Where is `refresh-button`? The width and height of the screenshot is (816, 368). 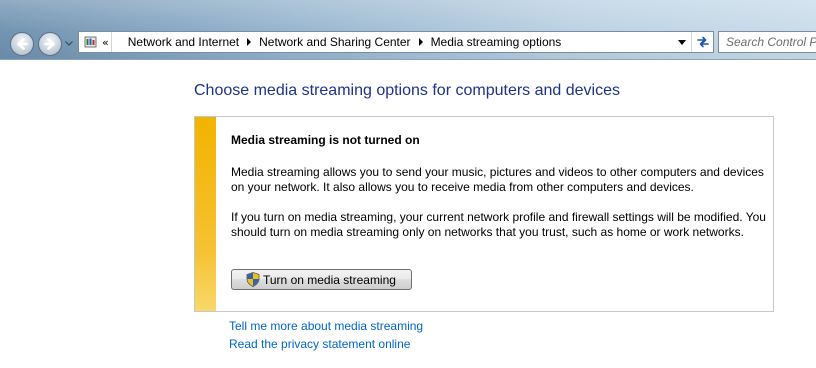 refresh-button is located at coordinates (702, 42).